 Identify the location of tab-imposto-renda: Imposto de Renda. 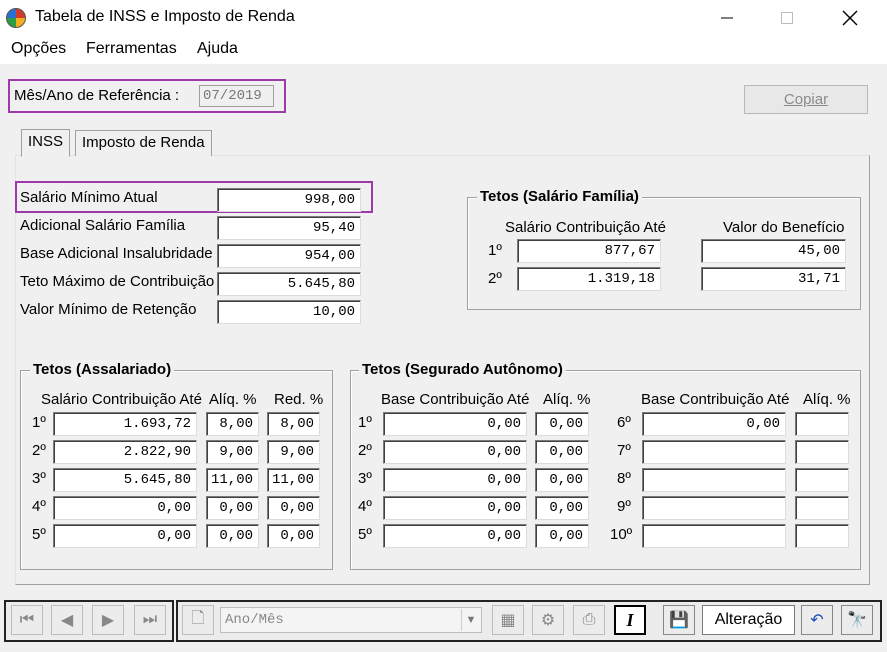
(143, 143).